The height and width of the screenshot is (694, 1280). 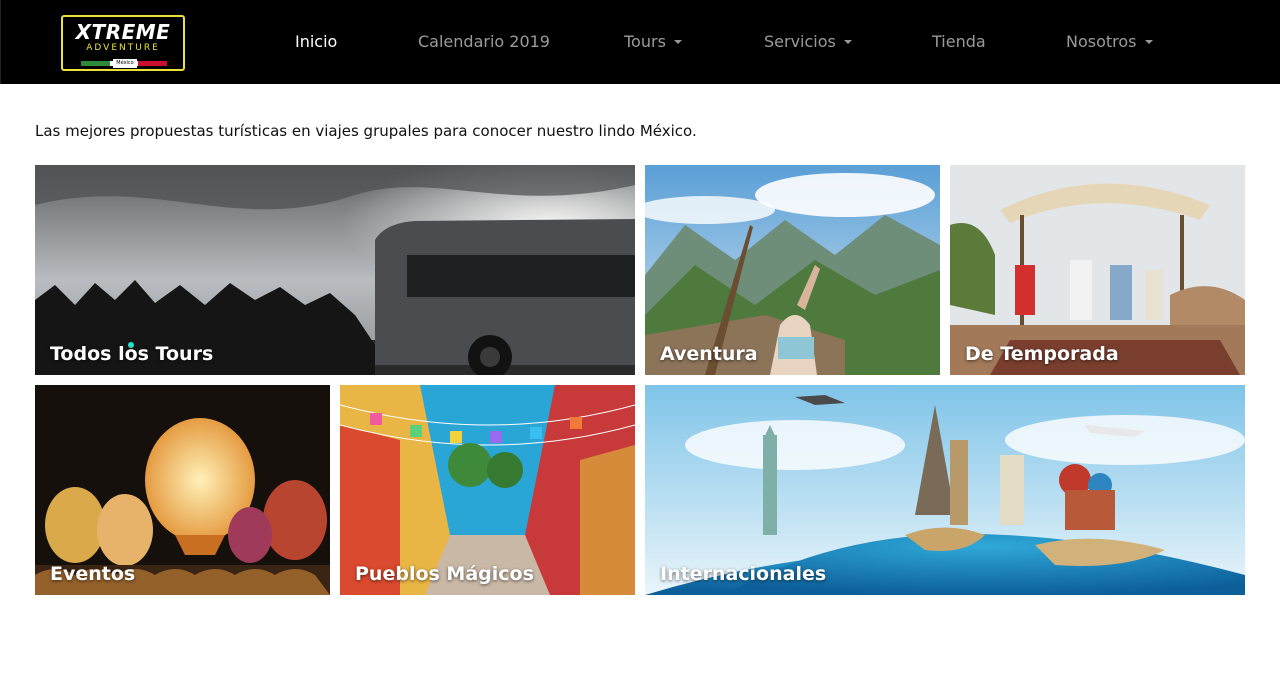 I want to click on tile-todos-los-tours: Todos los Tours, so click(x=335, y=270).